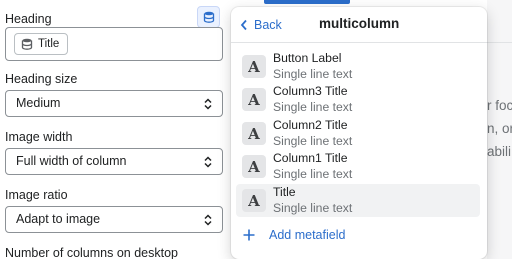 The width and height of the screenshot is (512, 259). Describe the element at coordinates (358, 200) in the screenshot. I see `source-option-title: A Title Single line text` at that location.